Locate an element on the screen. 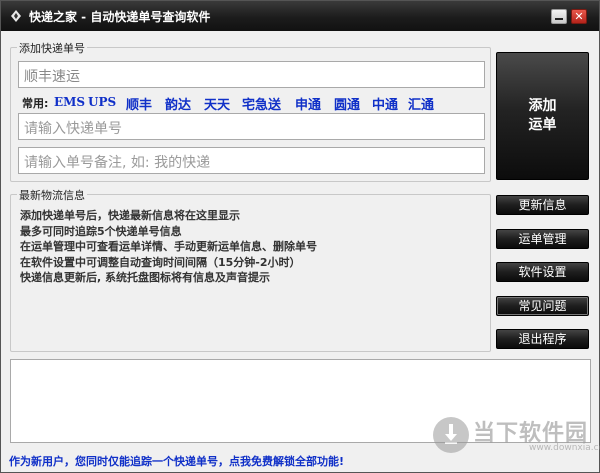 The width and height of the screenshot is (600, 473). courier-link-ems: EMS is located at coordinates (69, 102).